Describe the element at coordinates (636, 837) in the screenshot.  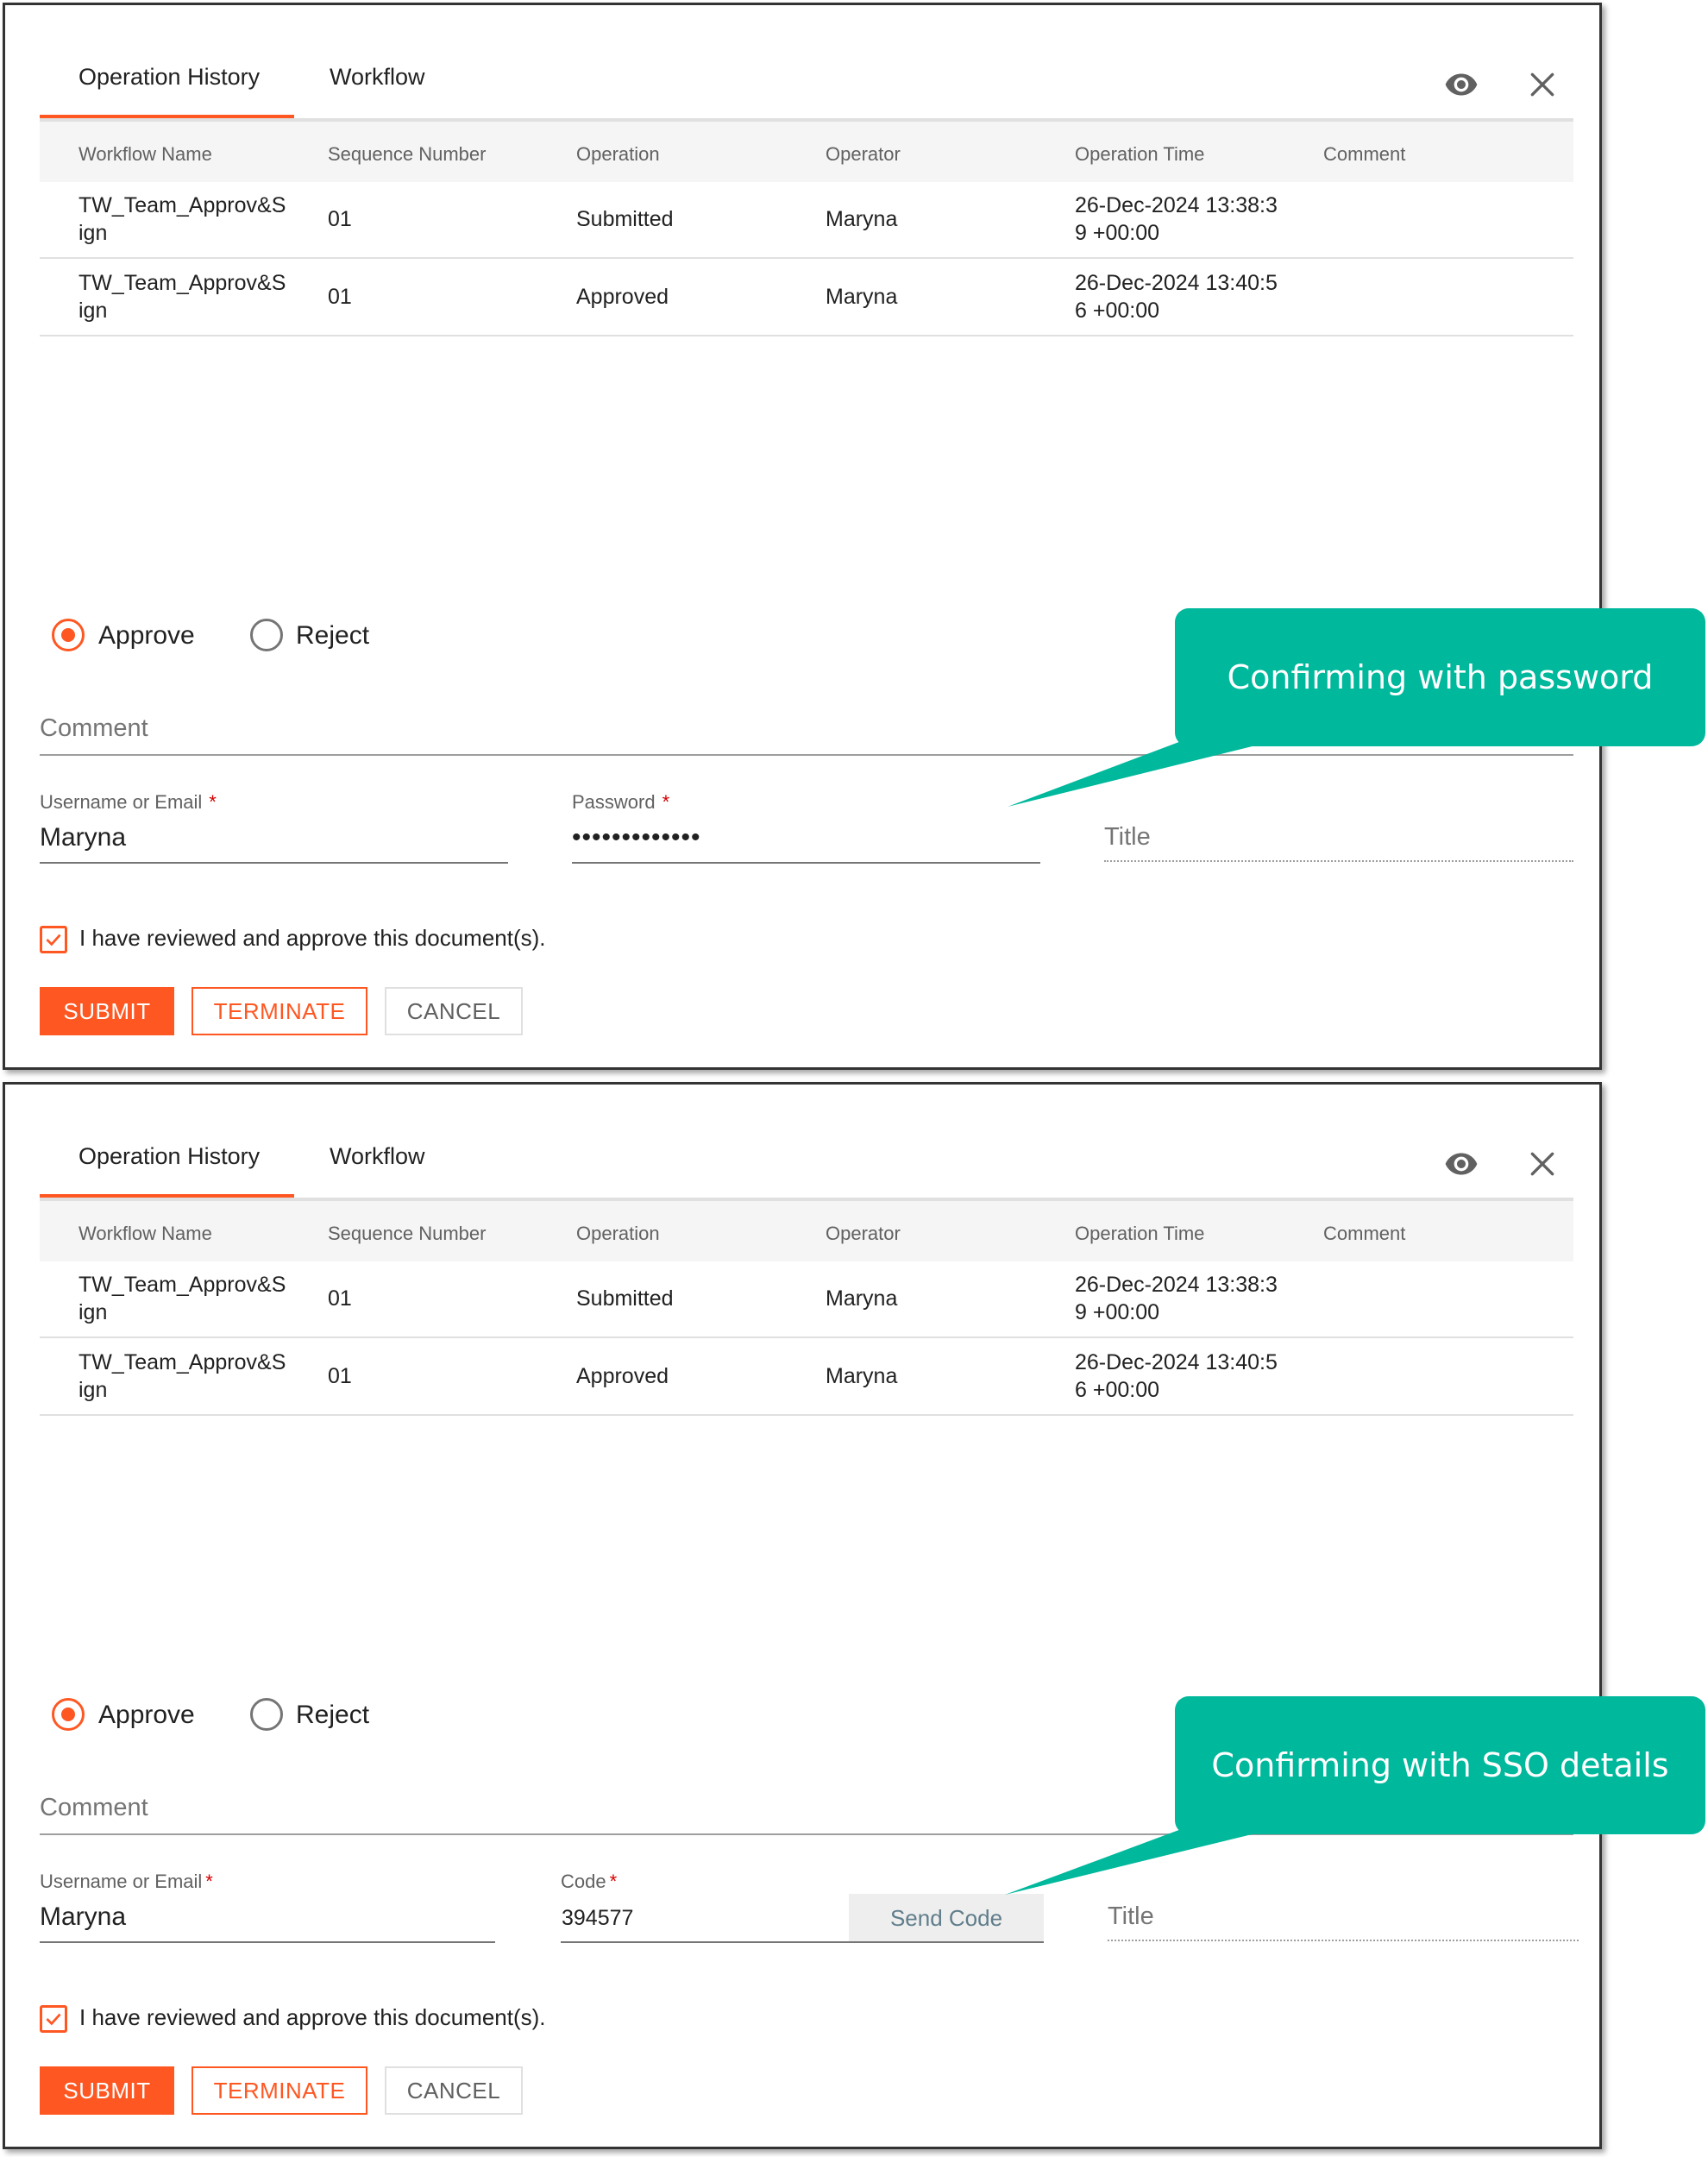
I see `password-input: •••••••••••••` at that location.